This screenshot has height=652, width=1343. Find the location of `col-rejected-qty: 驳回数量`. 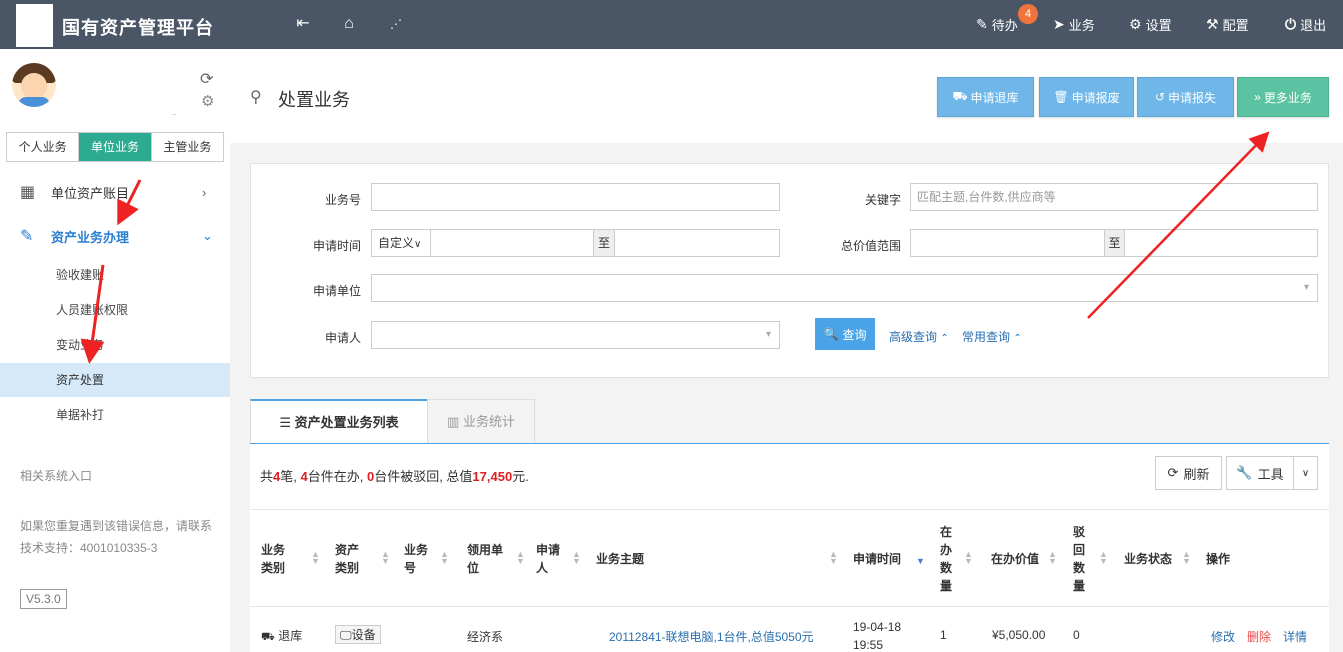

col-rejected-qty: 驳回数量 is located at coordinates (1079, 559).